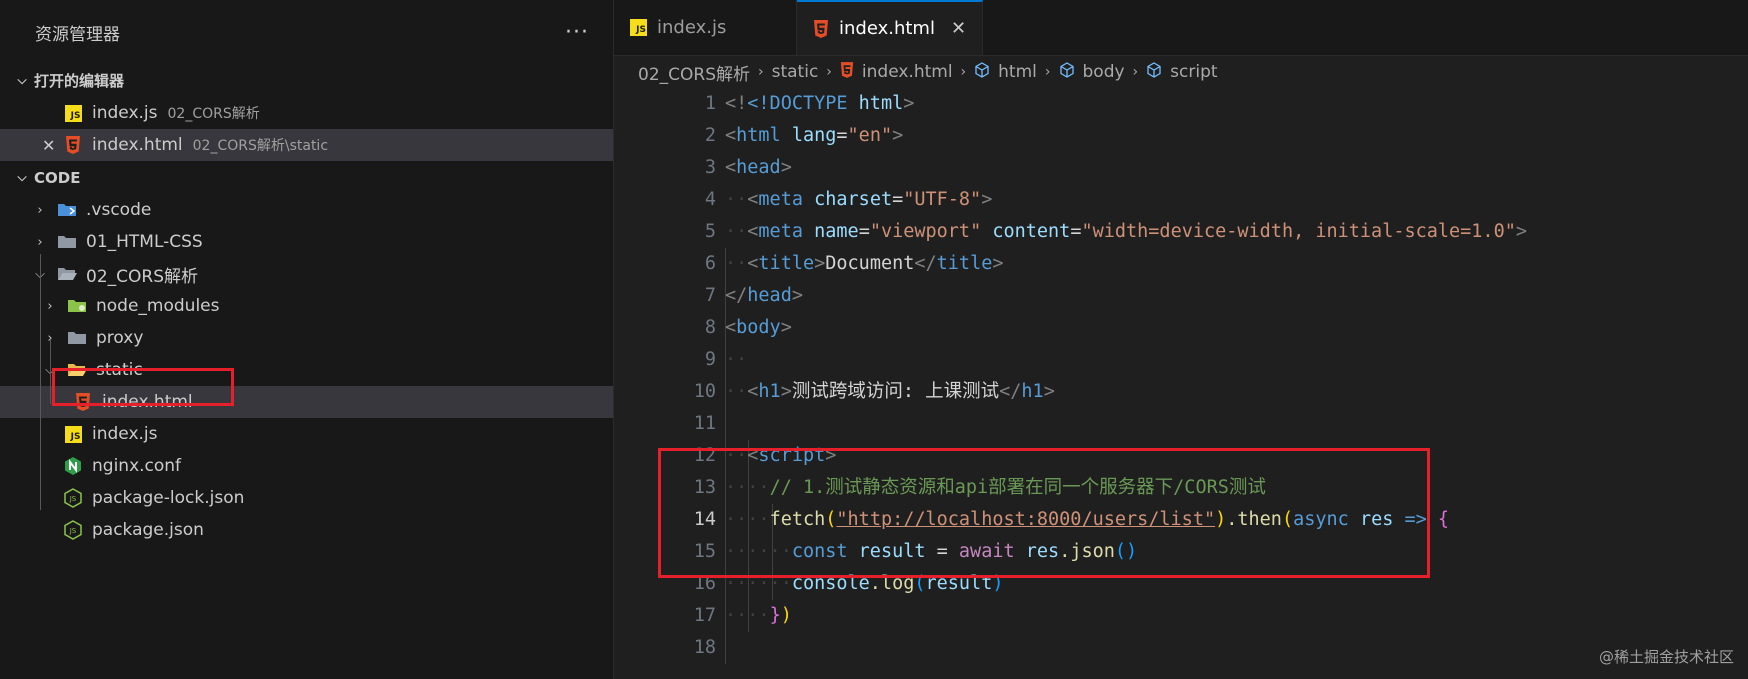 This screenshot has width=1748, height=679. What do you see at coordinates (125, 113) in the screenshot?
I see `open-editor-name: index.js` at bounding box center [125, 113].